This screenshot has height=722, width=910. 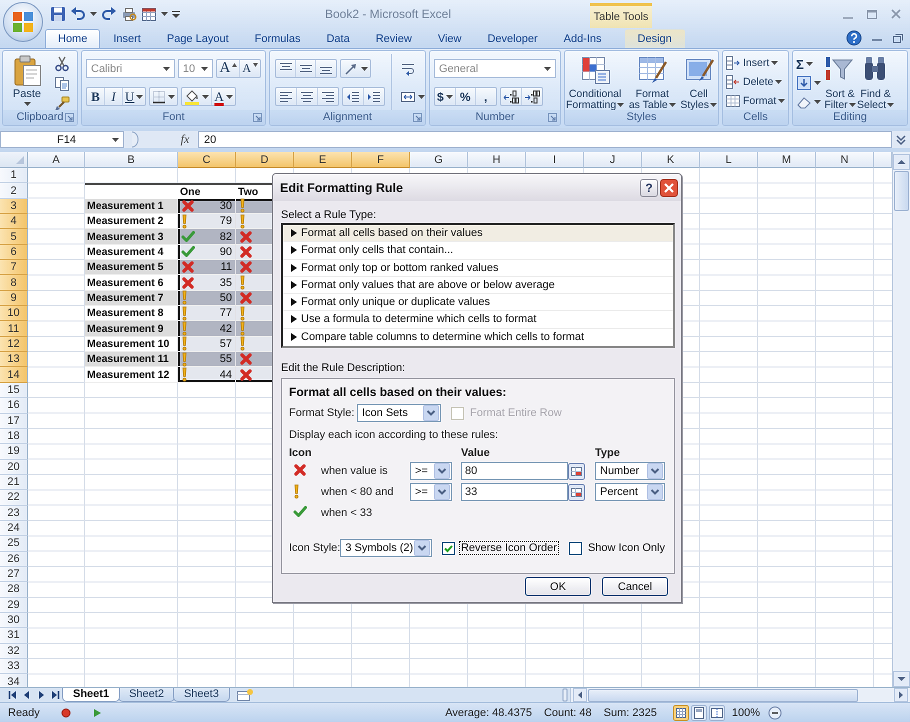 What do you see at coordinates (72, 38) in the screenshot?
I see `ribbon-tab: Home` at bounding box center [72, 38].